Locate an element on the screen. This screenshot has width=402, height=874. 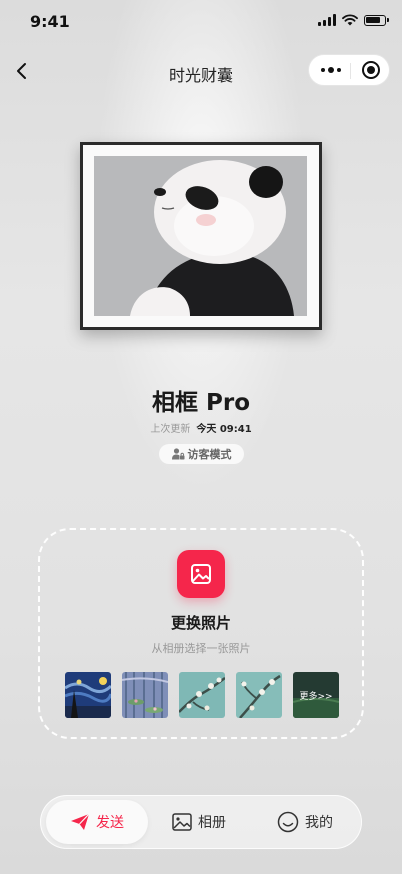
current-photo is located at coordinates (200, 236).